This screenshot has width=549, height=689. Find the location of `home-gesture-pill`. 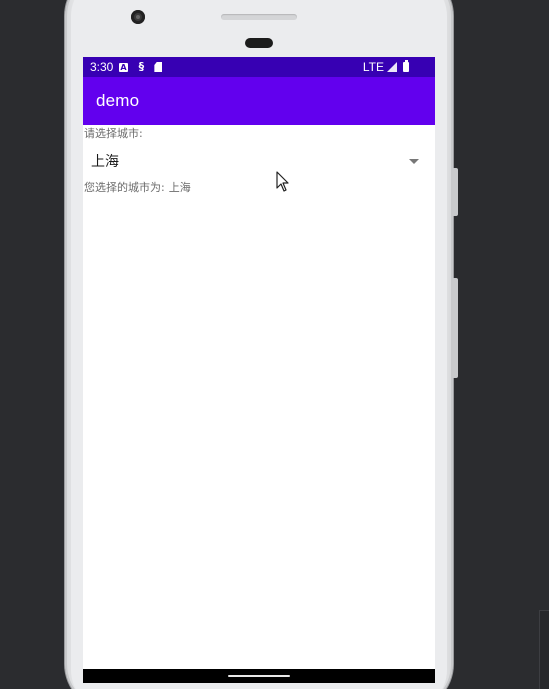

home-gesture-pill is located at coordinates (259, 676).